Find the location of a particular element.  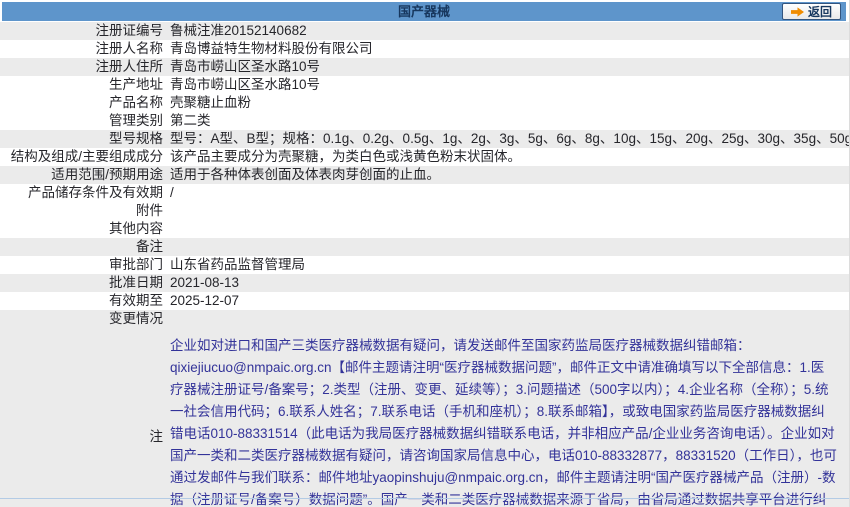

row-value: 该产品主要成分为壳聚糖，为类白色或浅黄色粉末状固体。 is located at coordinates (345, 156).